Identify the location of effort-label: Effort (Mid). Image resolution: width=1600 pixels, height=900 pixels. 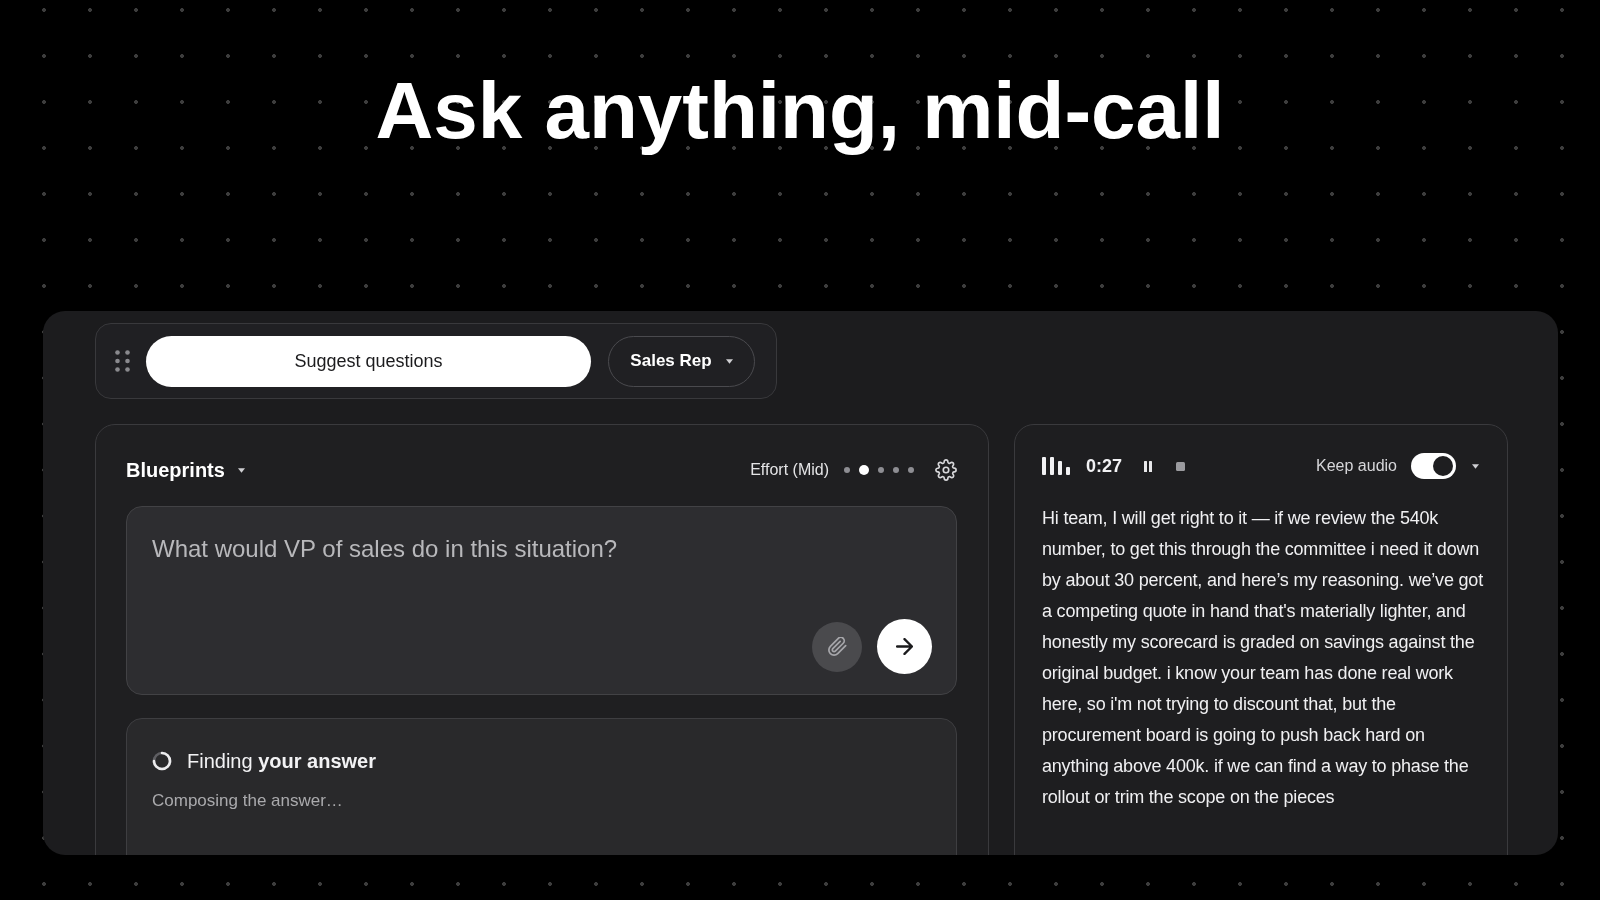
(789, 470).